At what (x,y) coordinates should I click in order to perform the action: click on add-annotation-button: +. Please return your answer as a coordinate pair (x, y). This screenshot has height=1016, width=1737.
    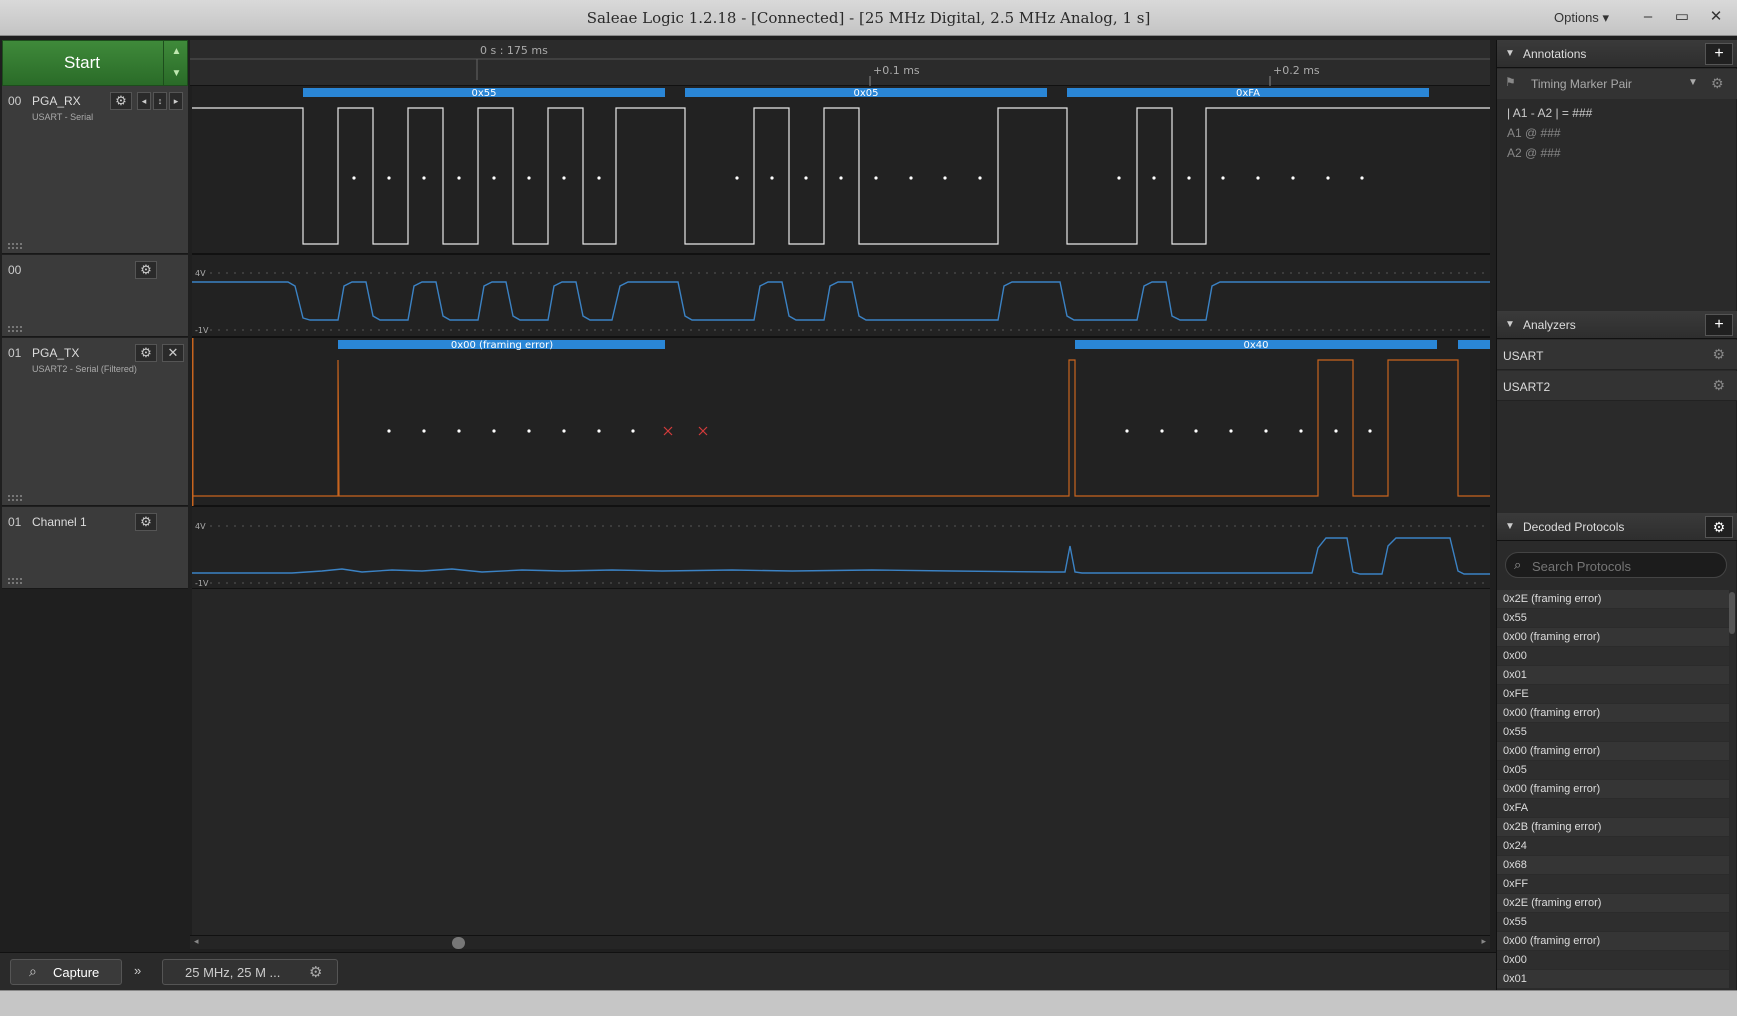
    Looking at the image, I should click on (1719, 54).